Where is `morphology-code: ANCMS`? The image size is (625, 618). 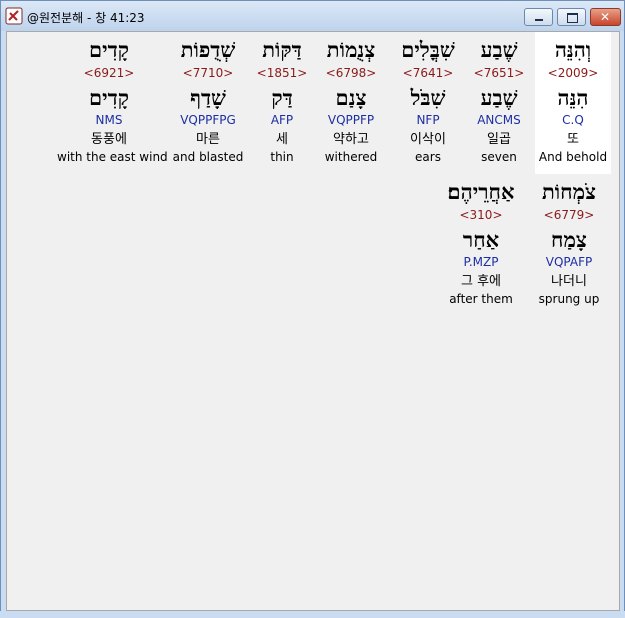 morphology-code: ANCMS is located at coordinates (499, 120).